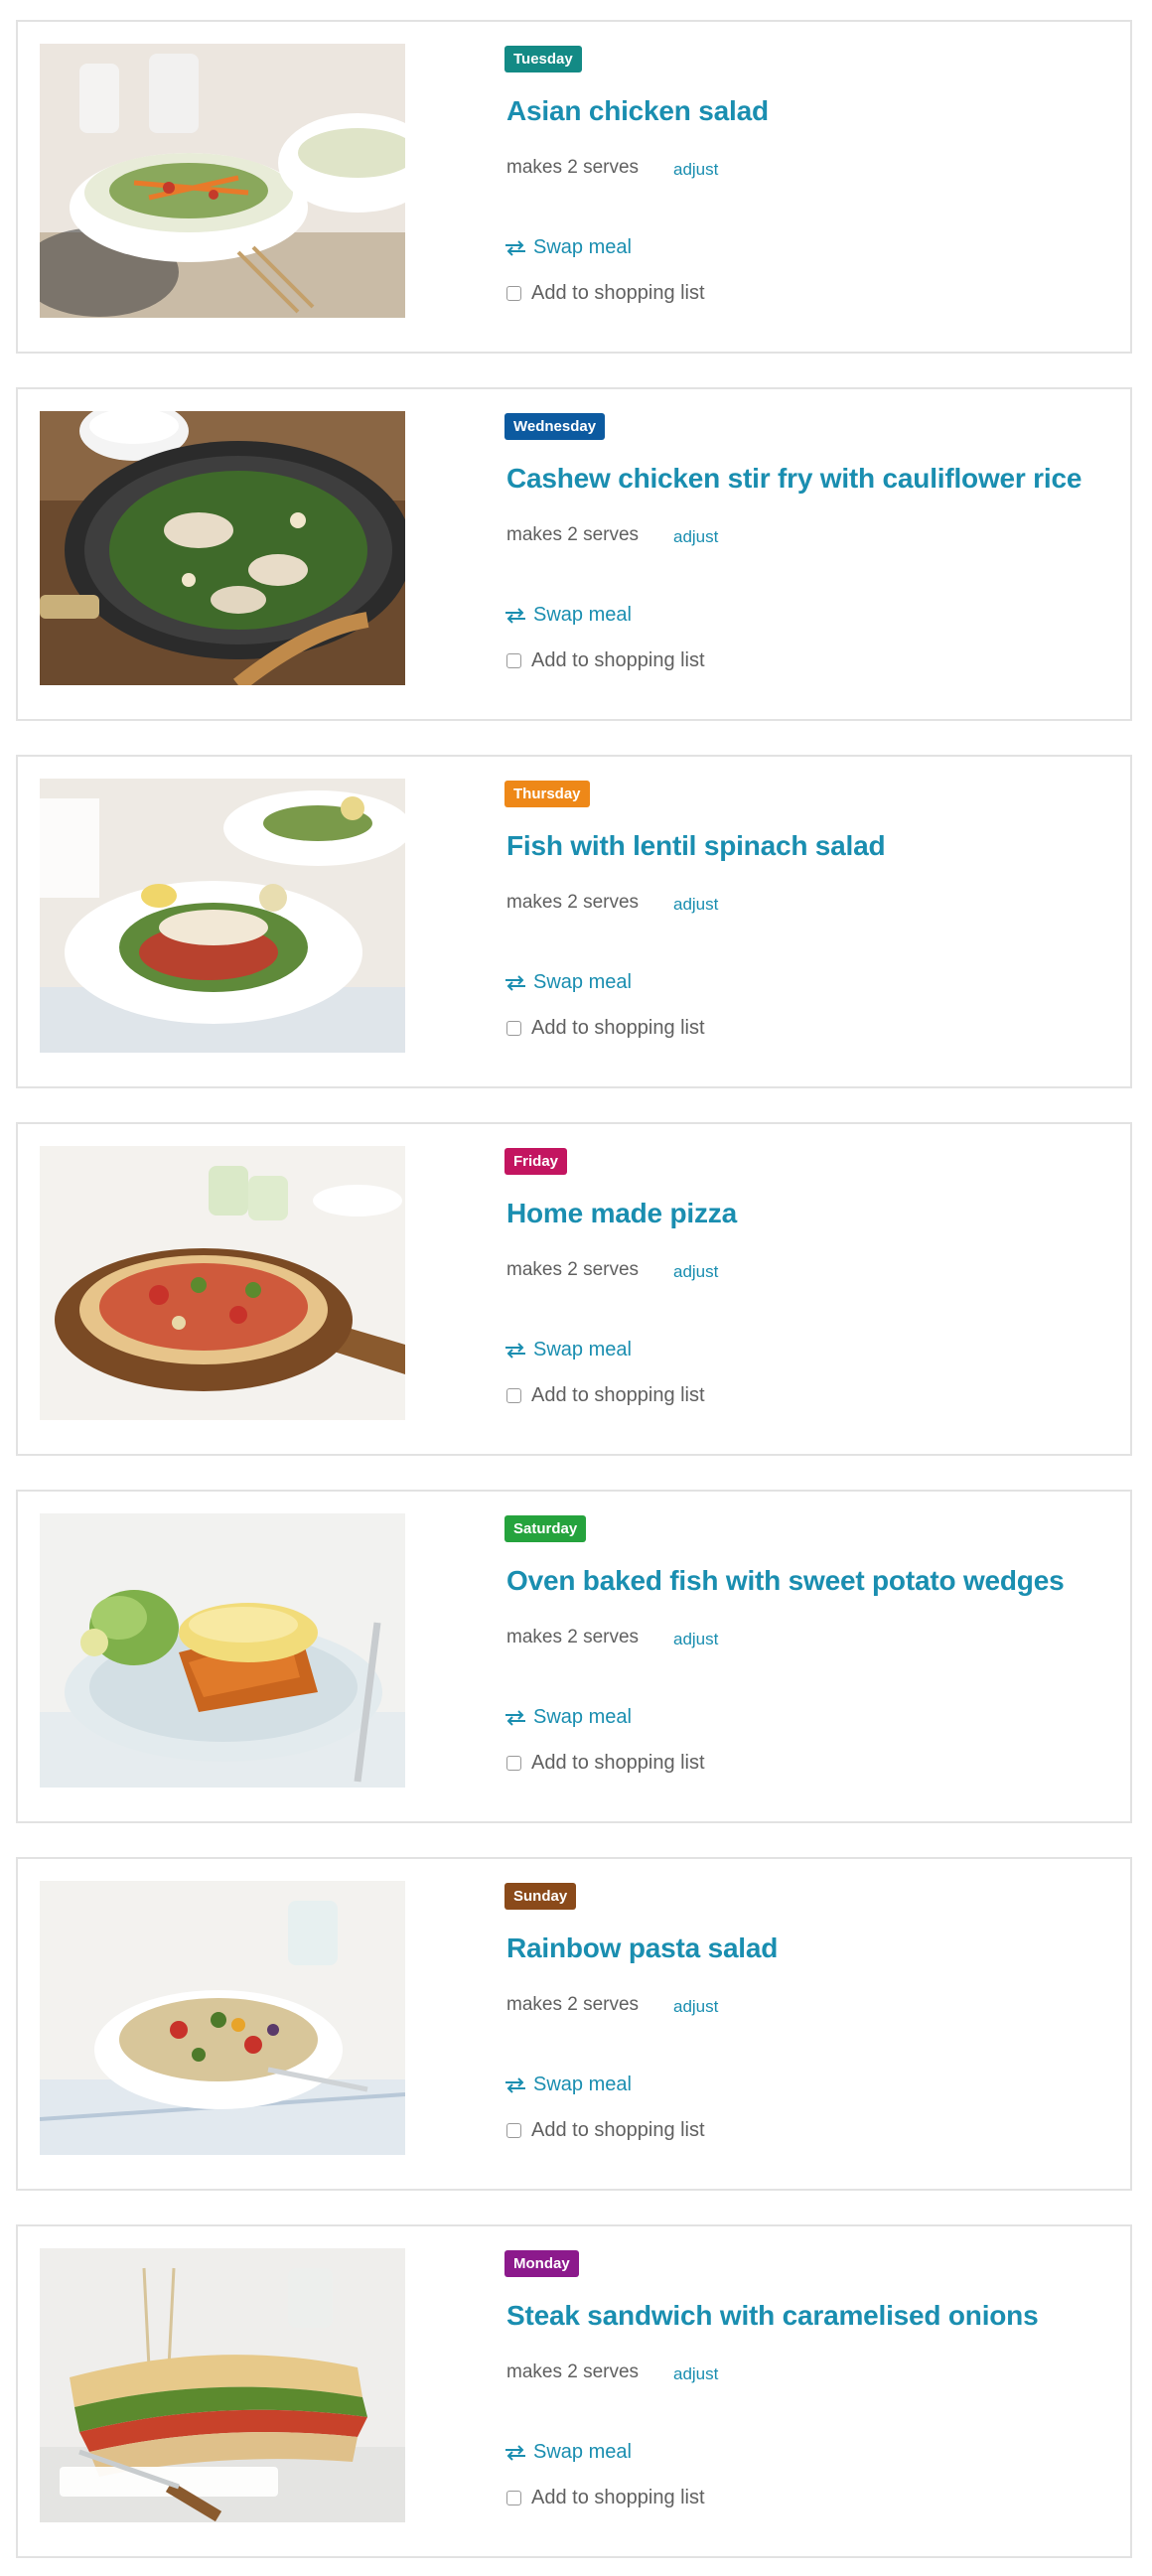 This screenshot has height=2576, width=1152. I want to click on cashew-chicken-stir-fry-photo, so click(222, 548).